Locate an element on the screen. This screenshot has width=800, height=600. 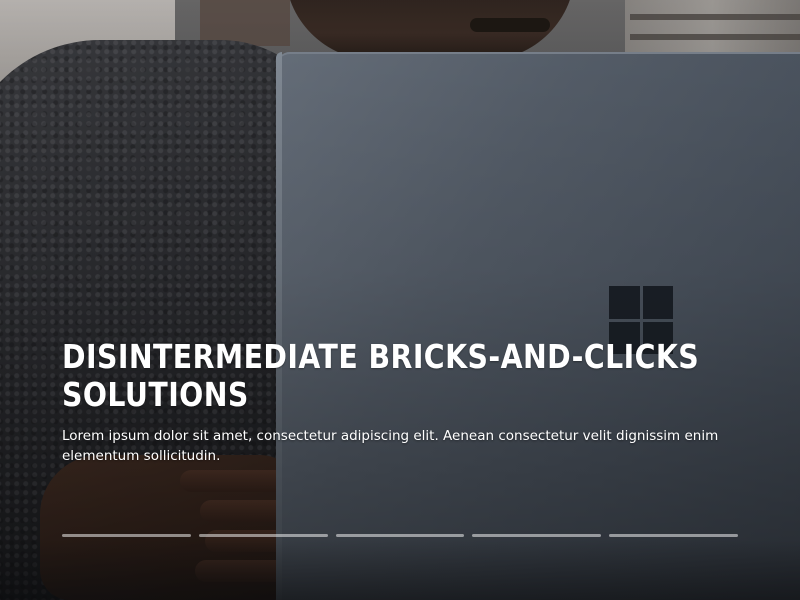
slider-pagination is located at coordinates (400, 535).